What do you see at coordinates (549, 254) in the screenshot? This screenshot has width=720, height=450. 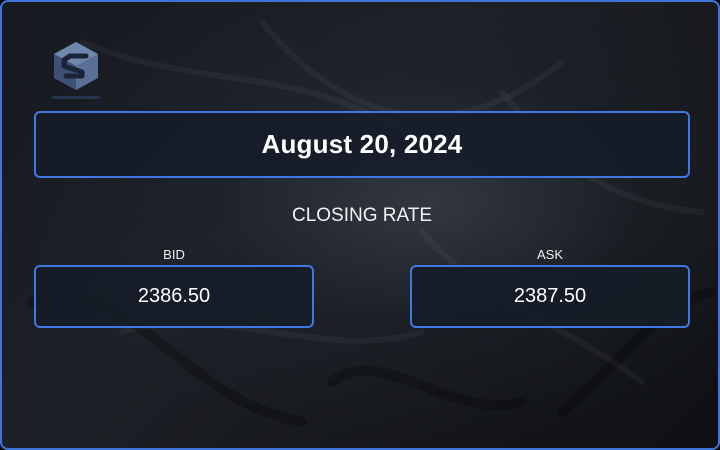 I see `ask-label: ASK` at bounding box center [549, 254].